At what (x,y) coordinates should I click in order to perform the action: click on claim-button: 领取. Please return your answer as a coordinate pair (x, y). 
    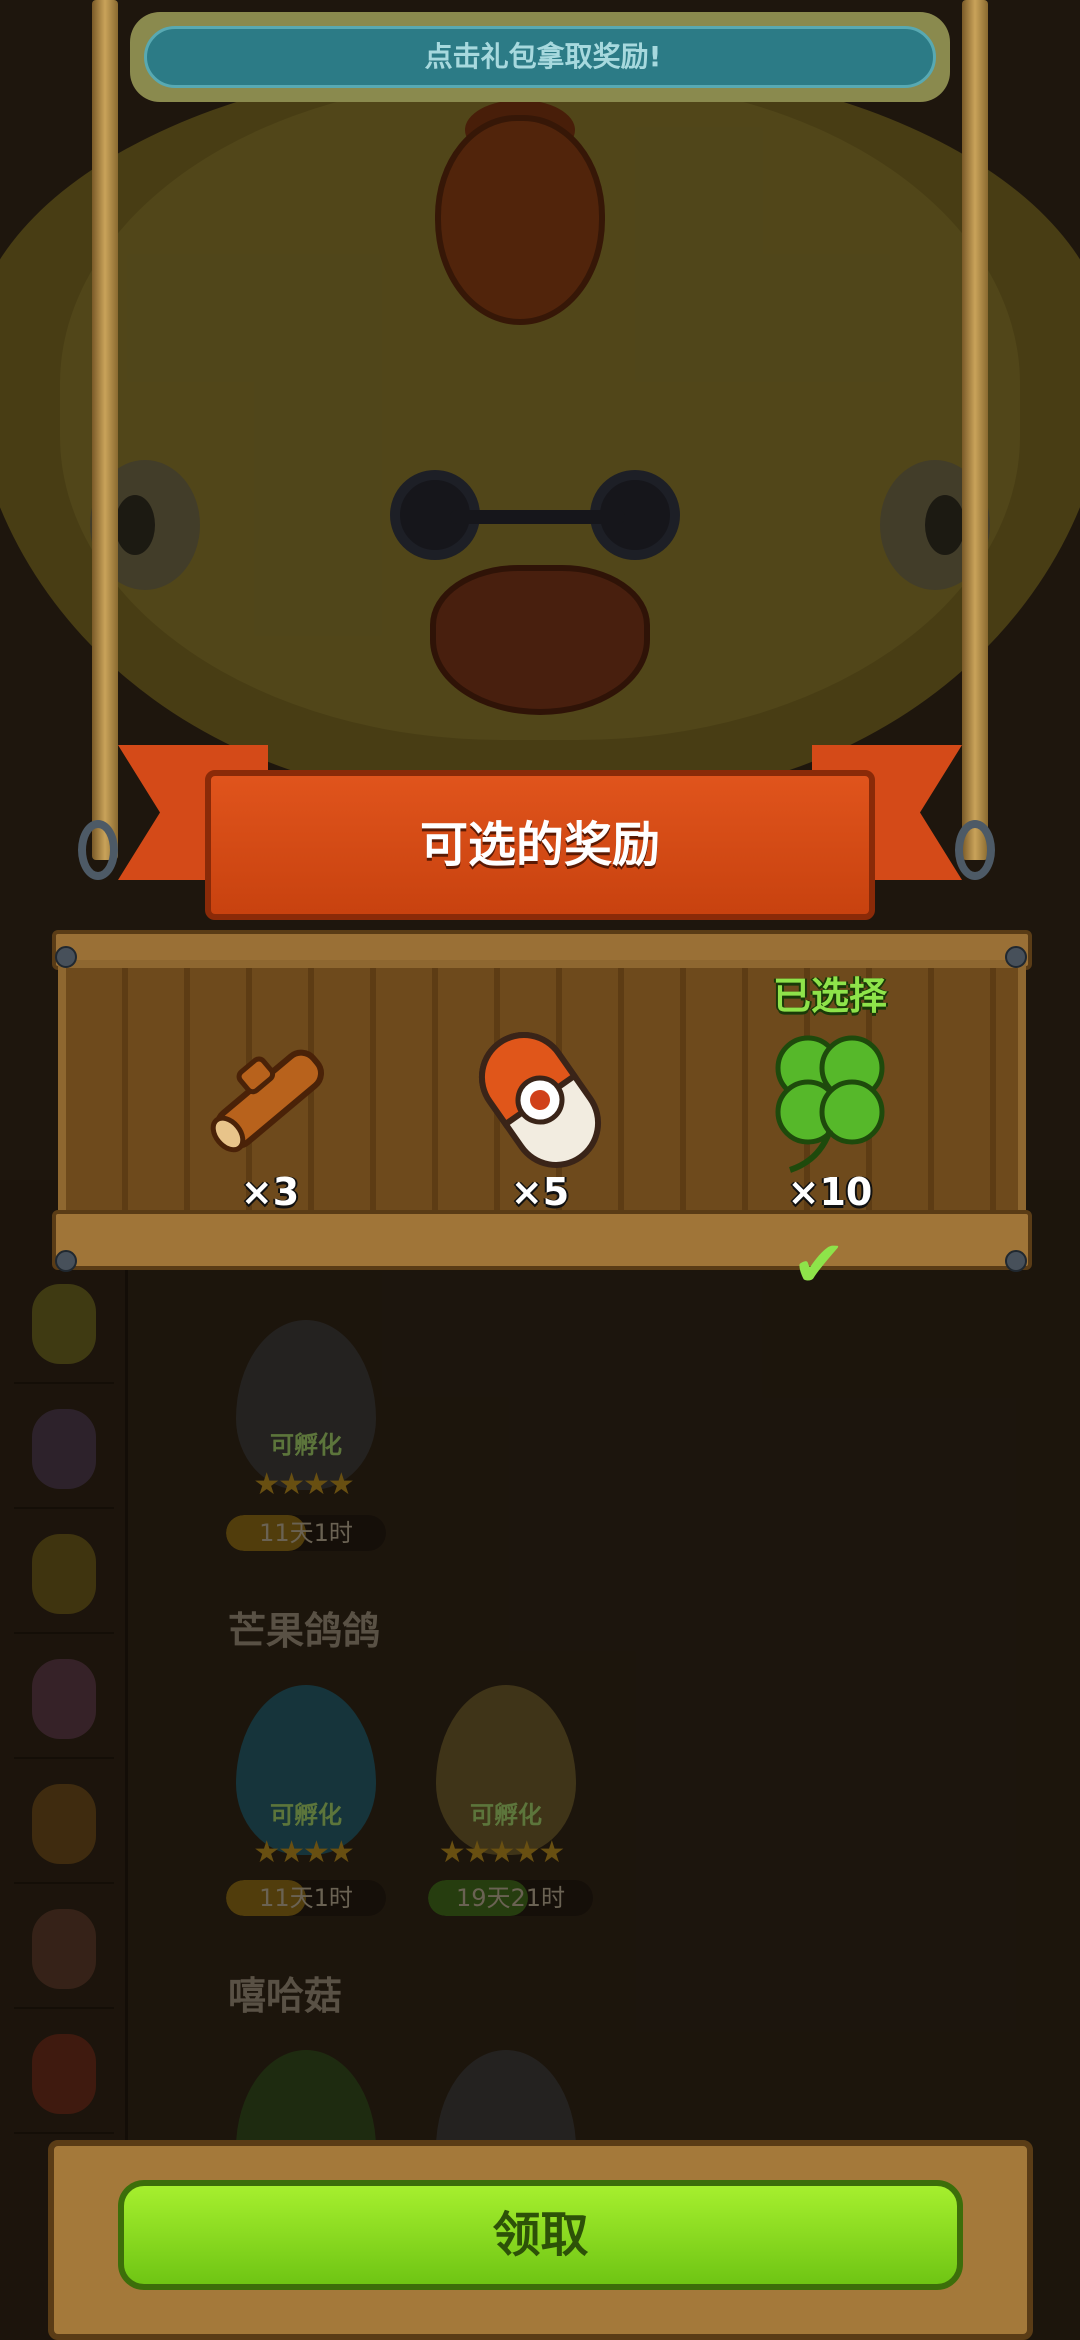
    Looking at the image, I should click on (540, 2235).